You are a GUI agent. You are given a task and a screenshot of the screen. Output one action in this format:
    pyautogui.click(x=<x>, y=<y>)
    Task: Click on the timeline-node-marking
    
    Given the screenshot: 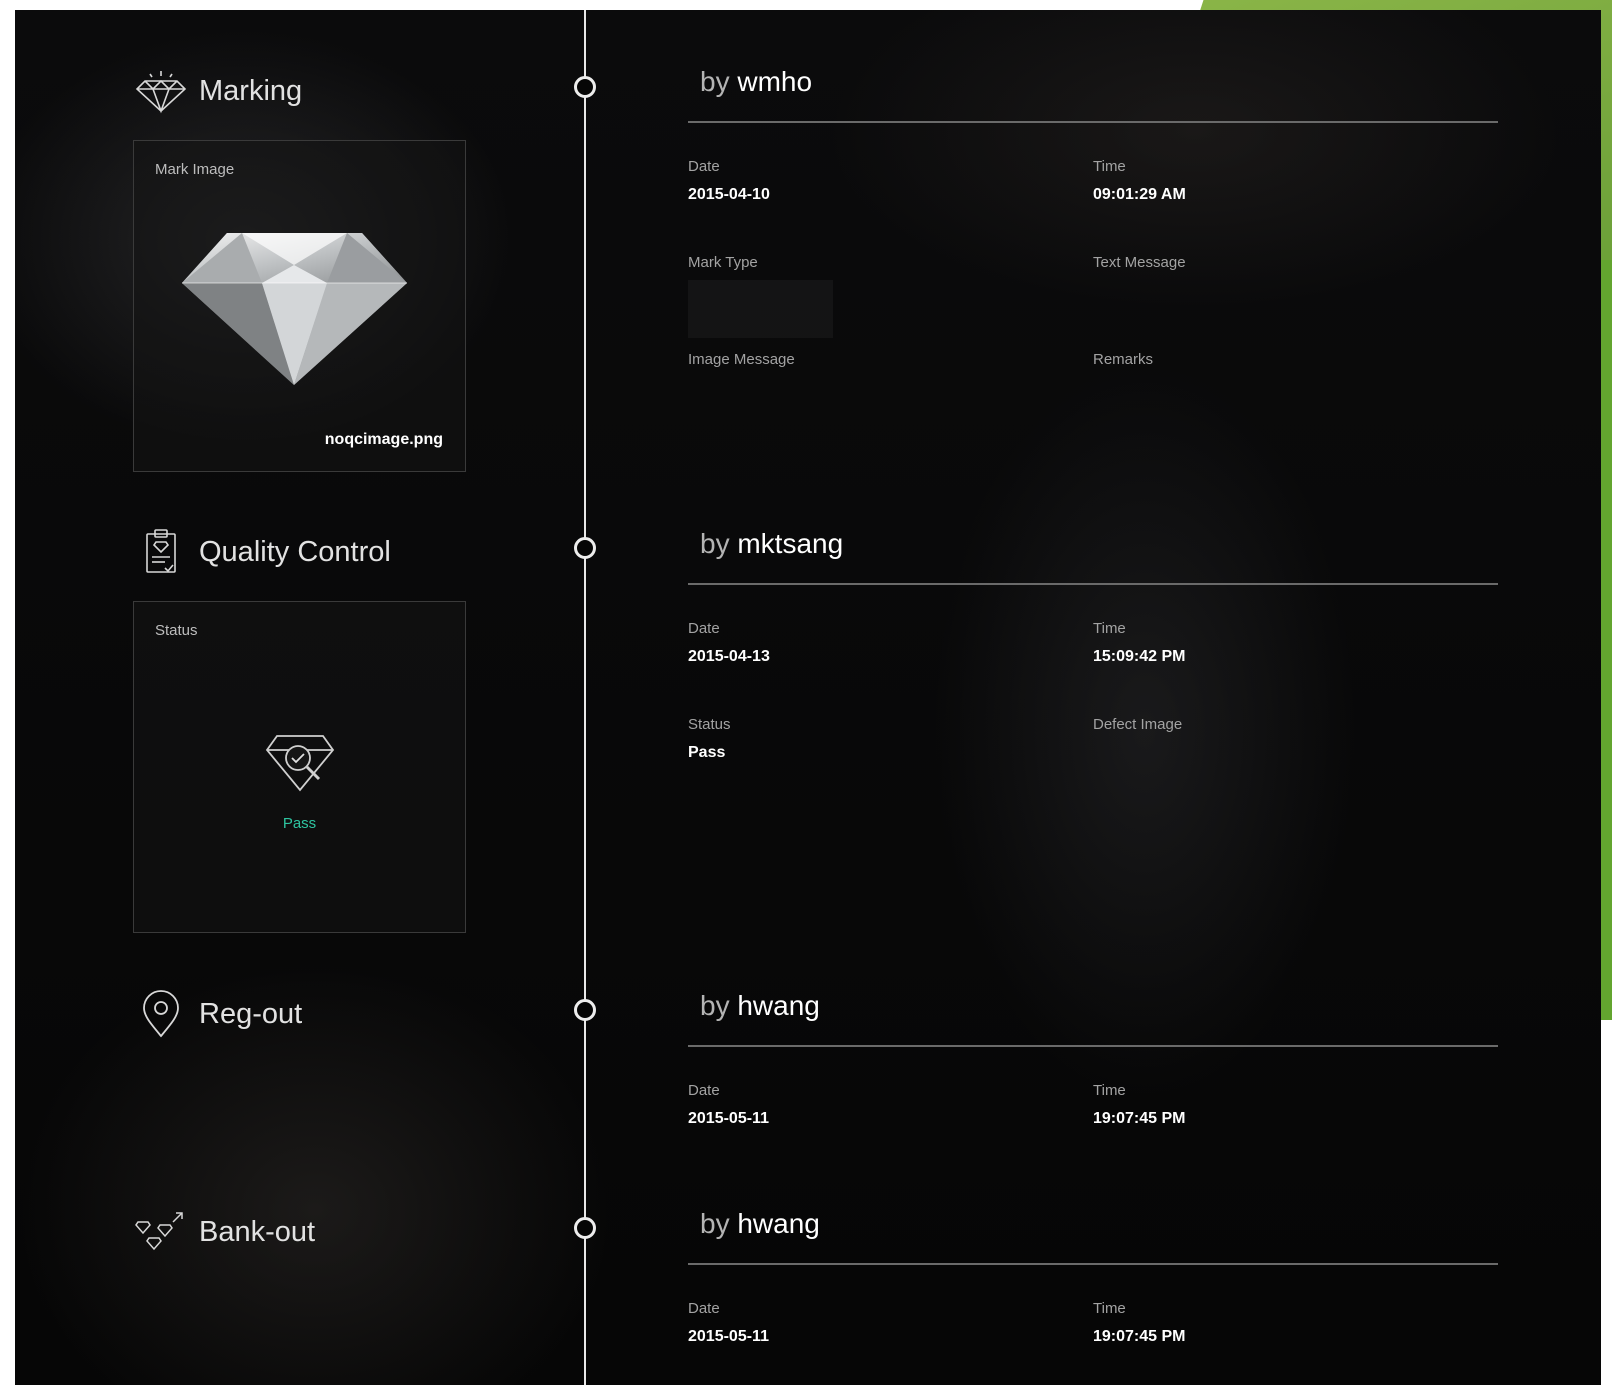 What is the action you would take?
    pyautogui.click(x=585, y=87)
    